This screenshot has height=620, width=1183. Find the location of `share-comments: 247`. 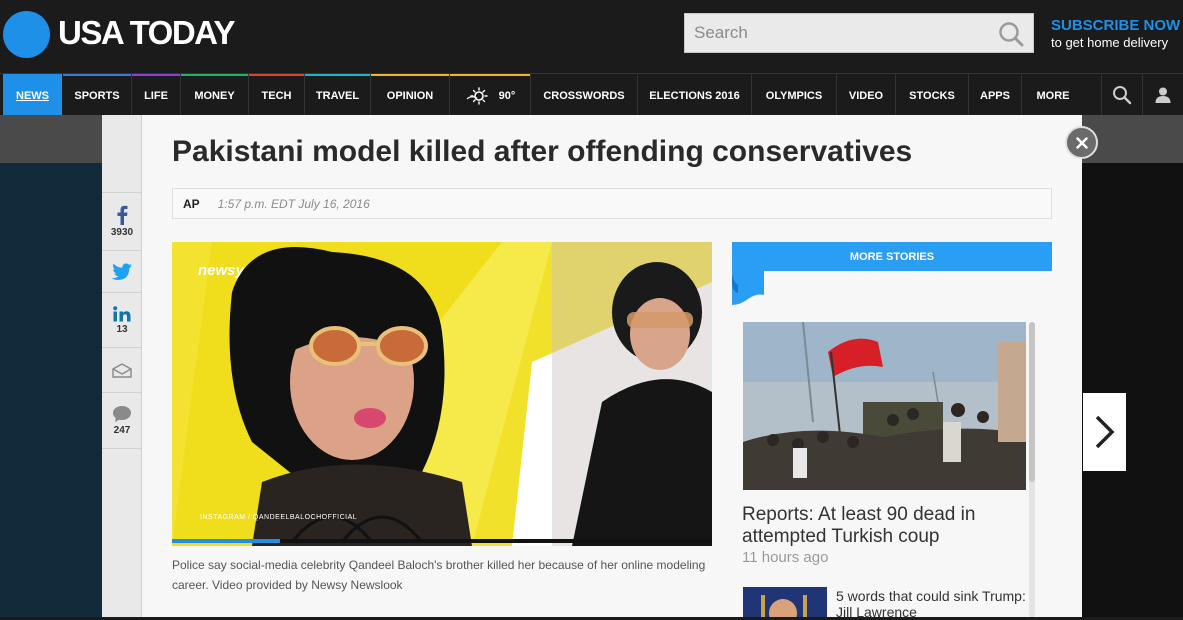

share-comments: 247 is located at coordinates (122, 421).